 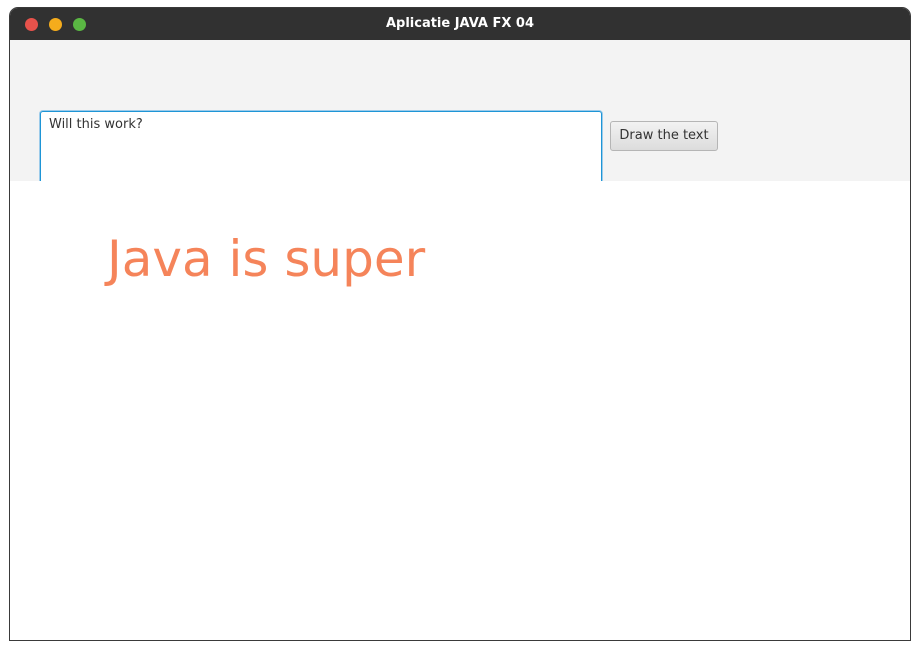 I want to click on canvas-drawn-text: Java is super, so click(x=266, y=259).